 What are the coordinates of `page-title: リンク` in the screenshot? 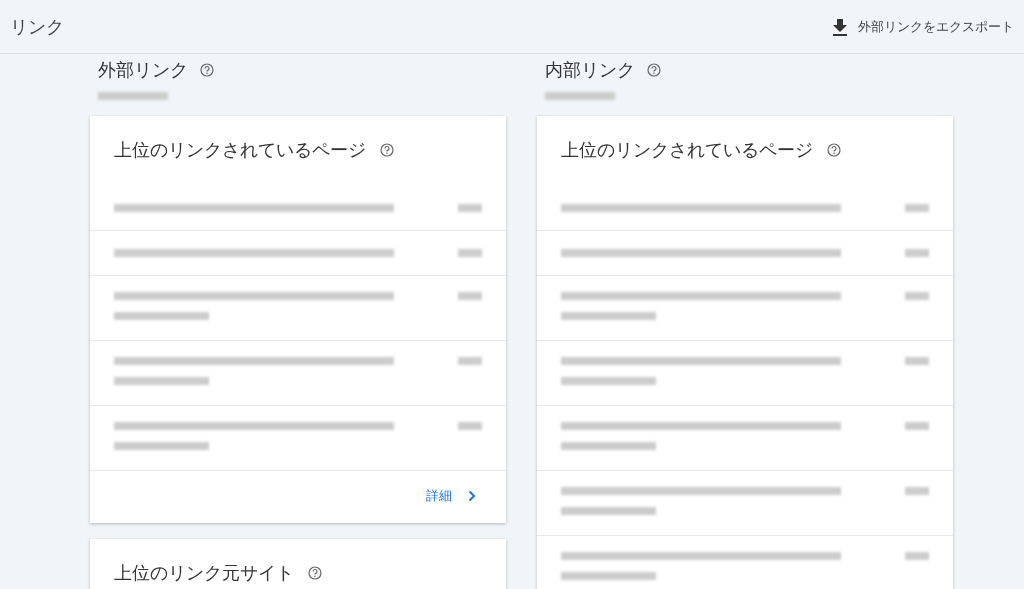 It's located at (37, 26).